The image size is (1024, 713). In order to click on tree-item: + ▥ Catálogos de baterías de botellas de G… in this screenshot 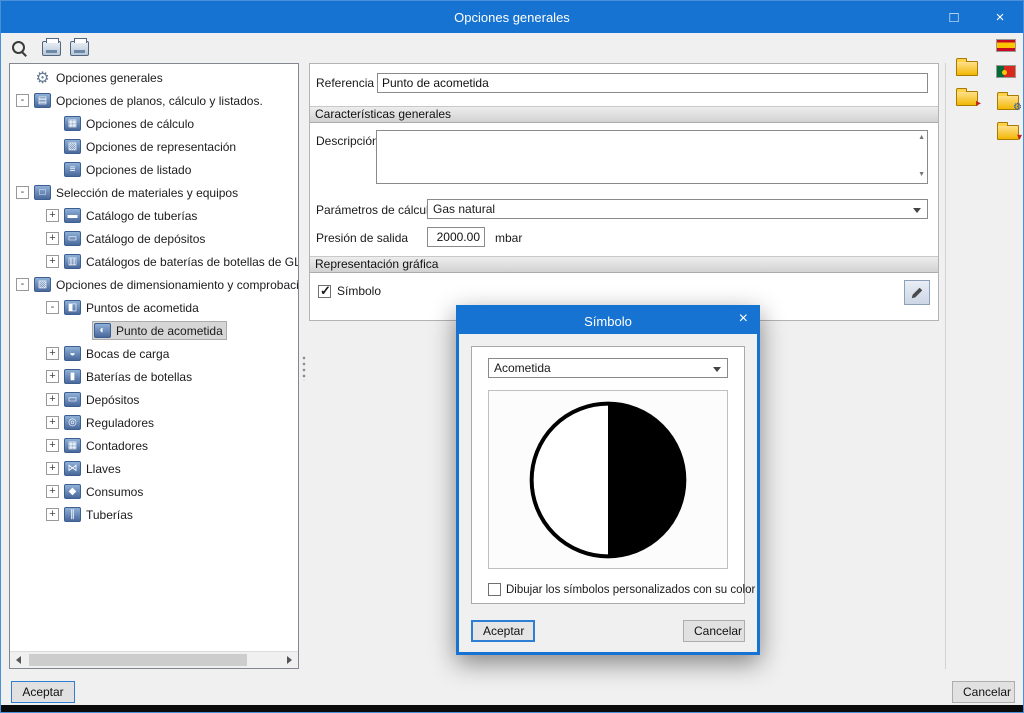, I will do `click(154, 261)`.